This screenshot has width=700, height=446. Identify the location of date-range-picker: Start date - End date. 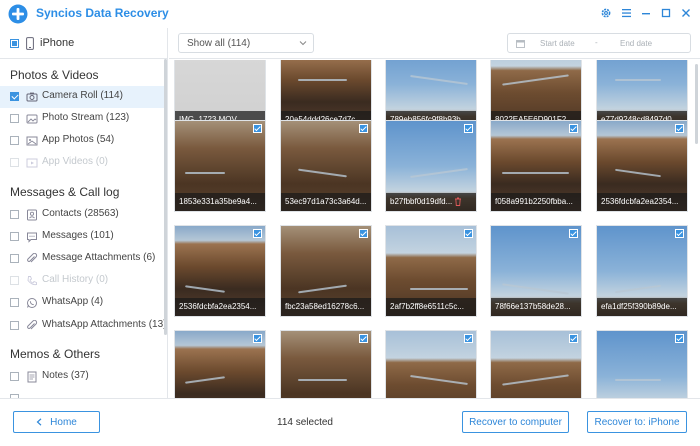
(599, 43).